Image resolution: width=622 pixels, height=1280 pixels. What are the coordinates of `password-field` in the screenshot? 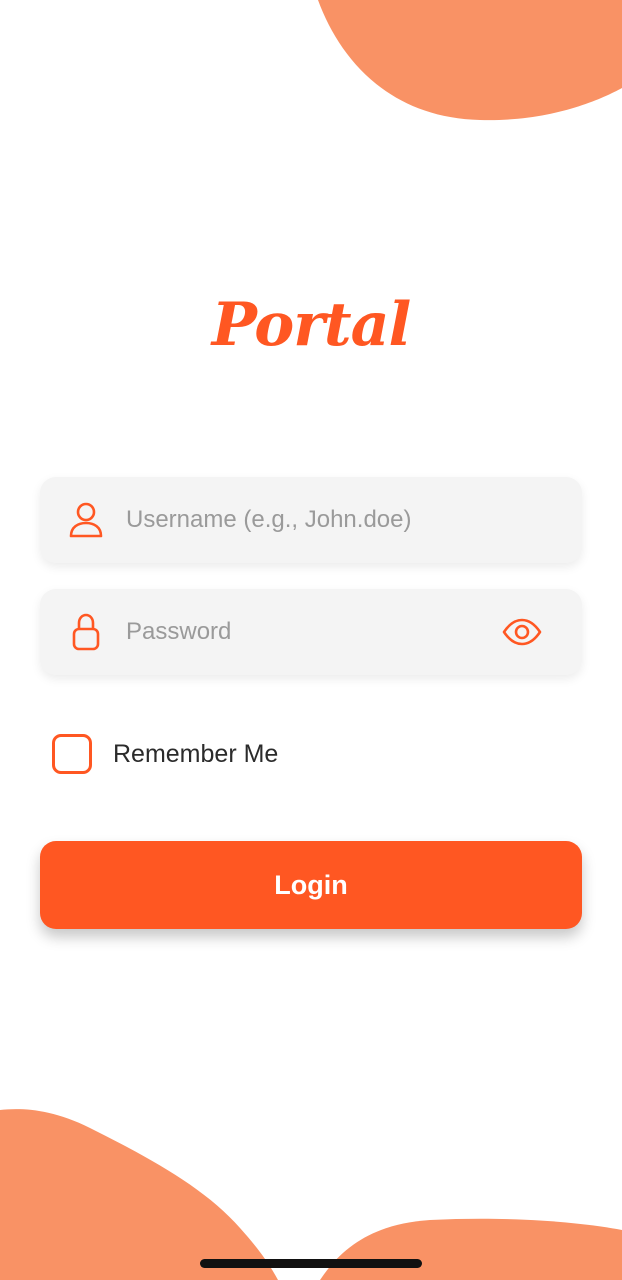 It's located at (311, 632).